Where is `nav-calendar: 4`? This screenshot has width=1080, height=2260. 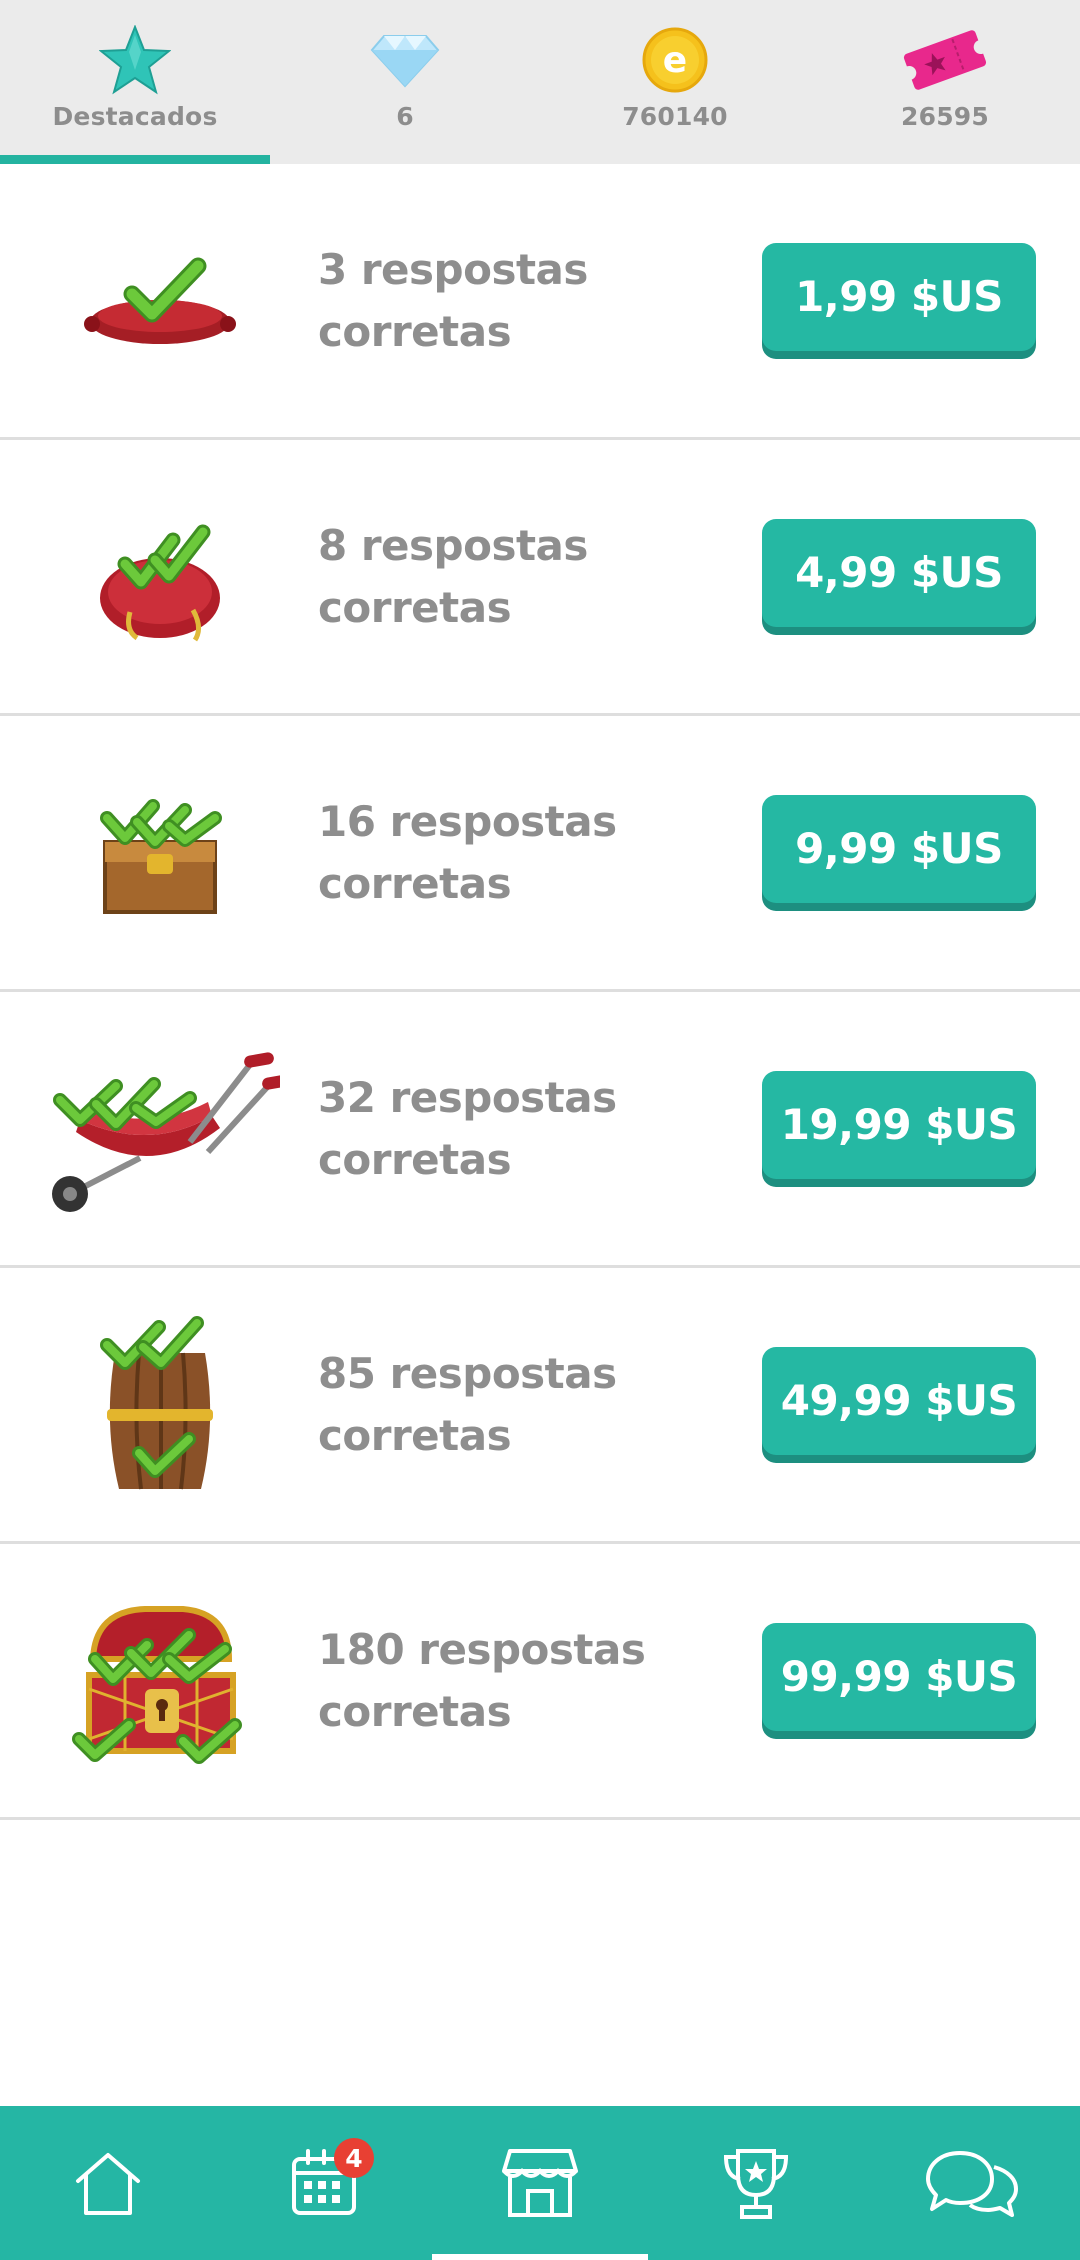
nav-calendar: 4 is located at coordinates (324, 2183).